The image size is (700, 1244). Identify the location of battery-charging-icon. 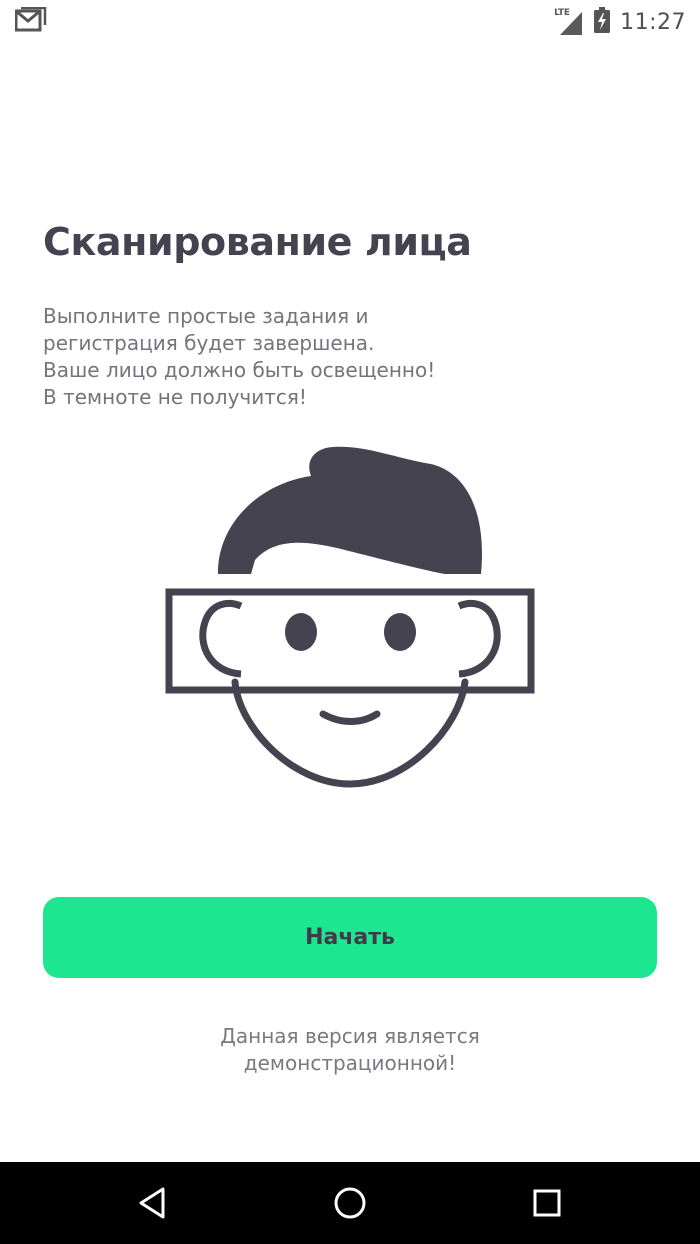
(602, 22).